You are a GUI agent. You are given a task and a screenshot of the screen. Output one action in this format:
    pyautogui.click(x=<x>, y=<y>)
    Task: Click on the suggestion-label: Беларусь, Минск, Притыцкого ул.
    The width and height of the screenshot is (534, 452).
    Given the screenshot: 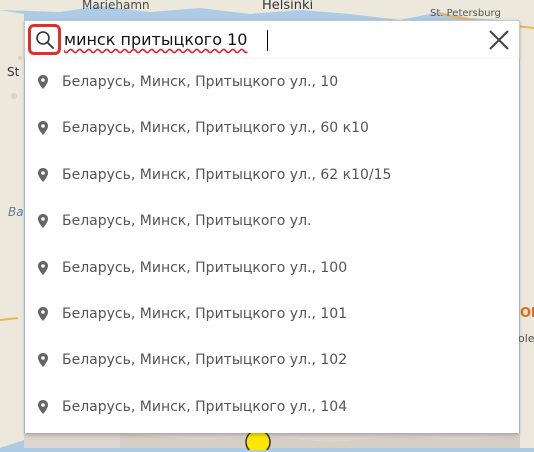 What is the action you would take?
    pyautogui.click(x=187, y=221)
    